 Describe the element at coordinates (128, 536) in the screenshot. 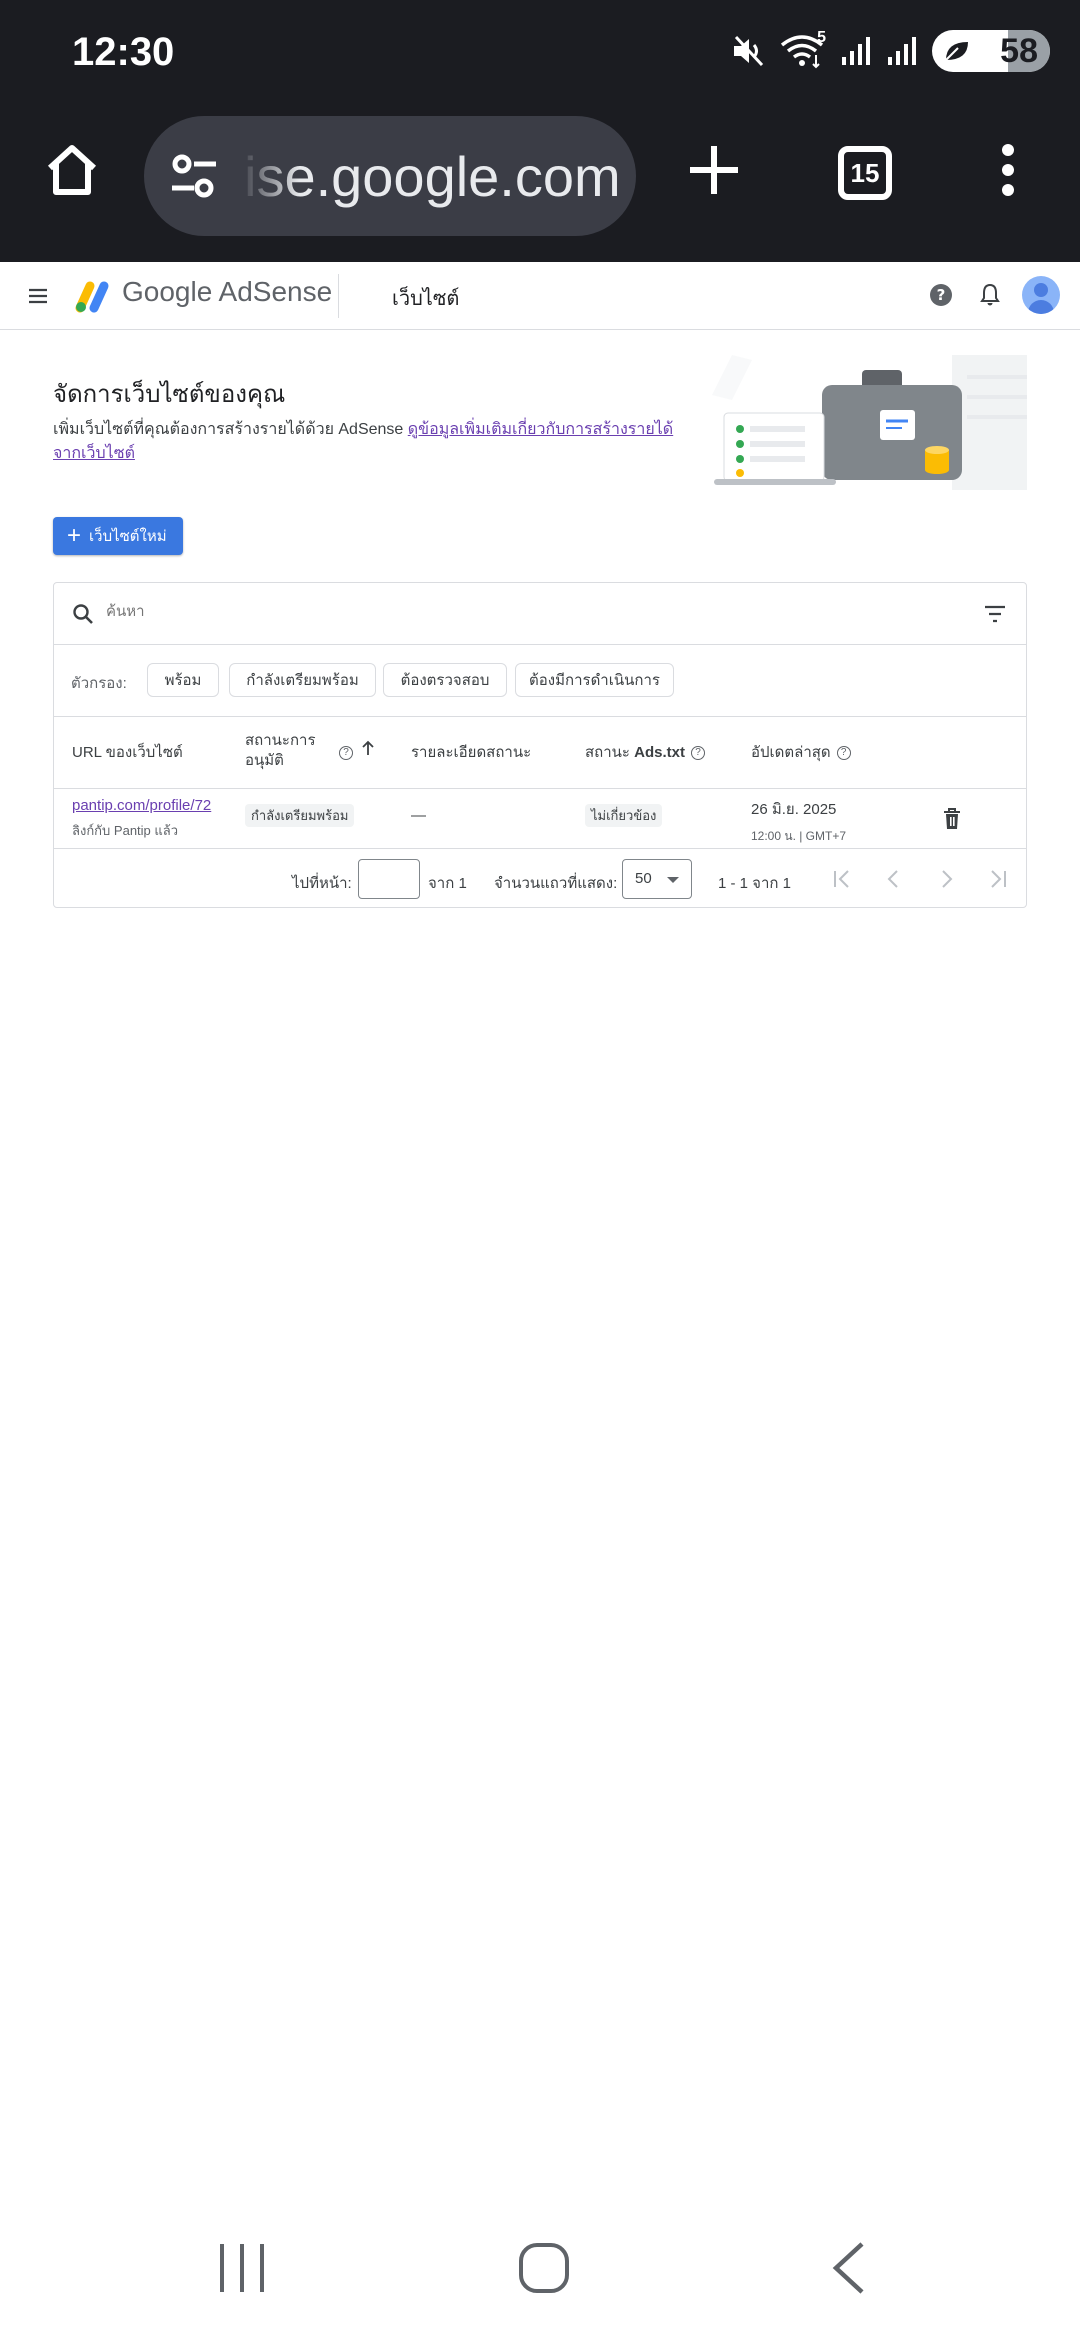

I see `new-site-label: เว็บไซต์ใหม่` at that location.